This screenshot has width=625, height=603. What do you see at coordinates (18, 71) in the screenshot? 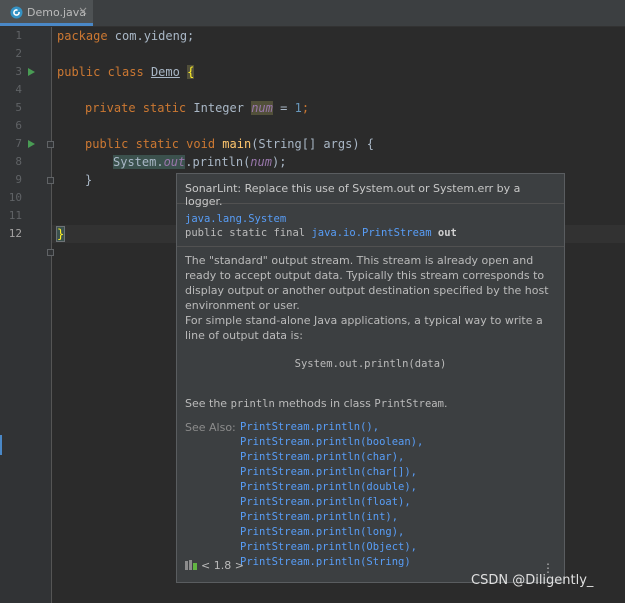
I see `line-number: 3` at bounding box center [18, 71].